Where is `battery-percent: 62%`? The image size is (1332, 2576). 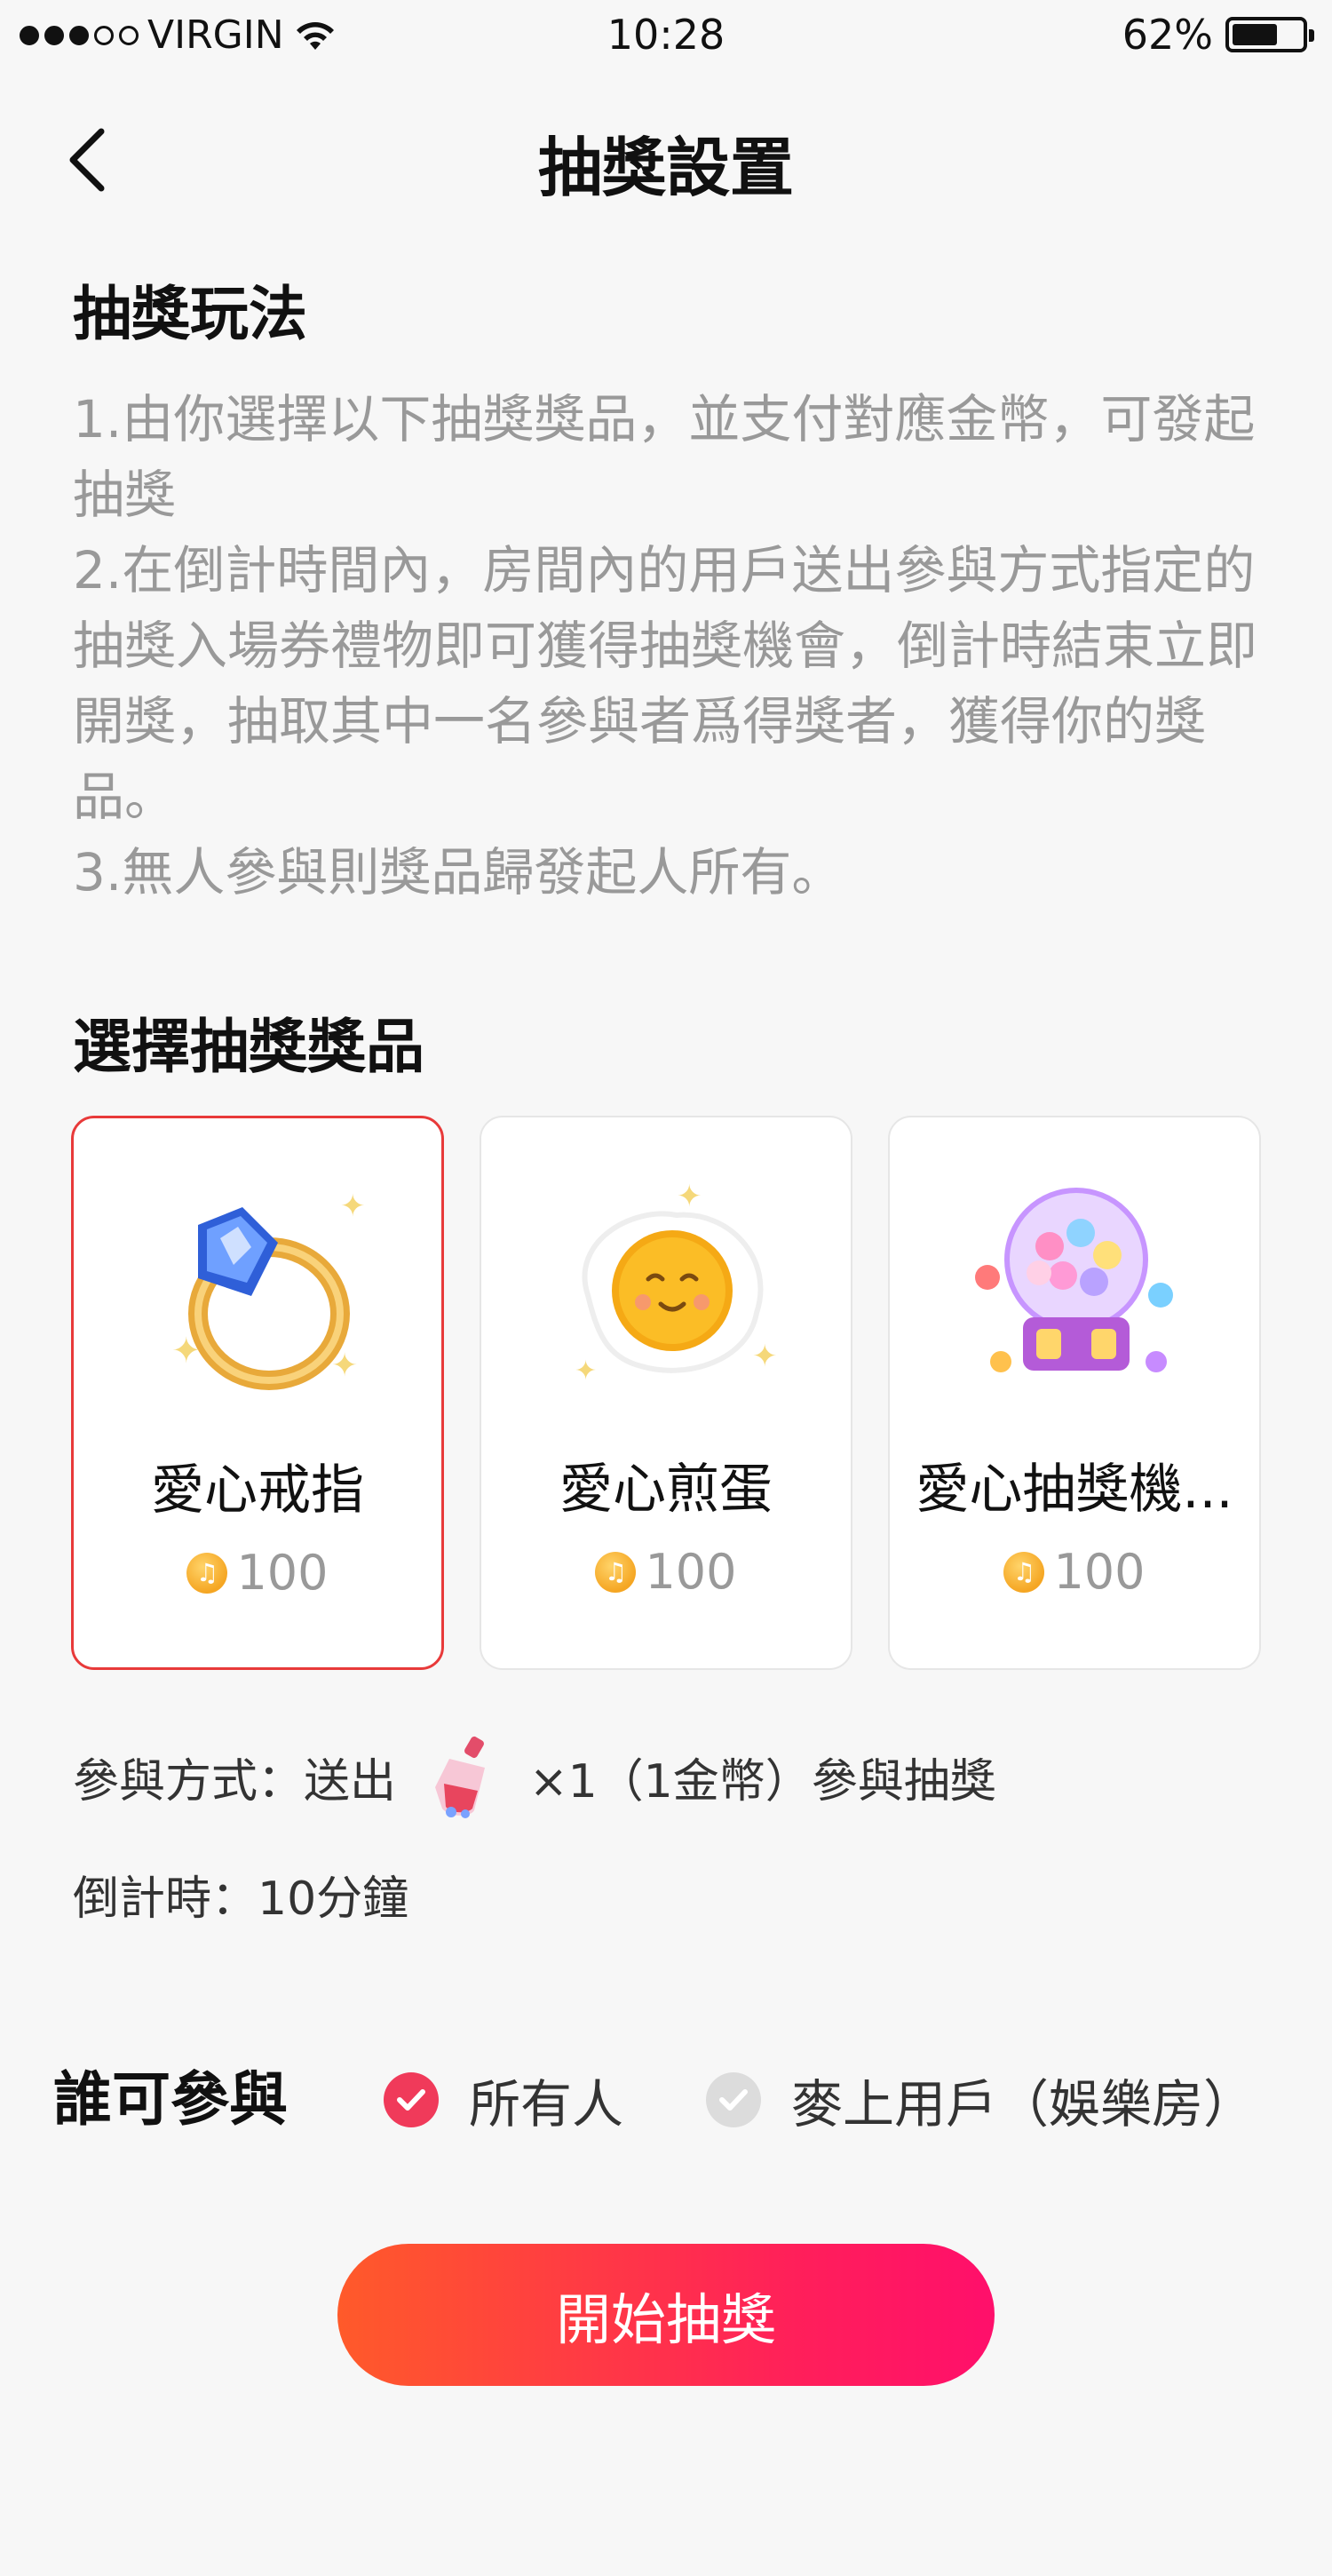
battery-percent: 62% is located at coordinates (1167, 35).